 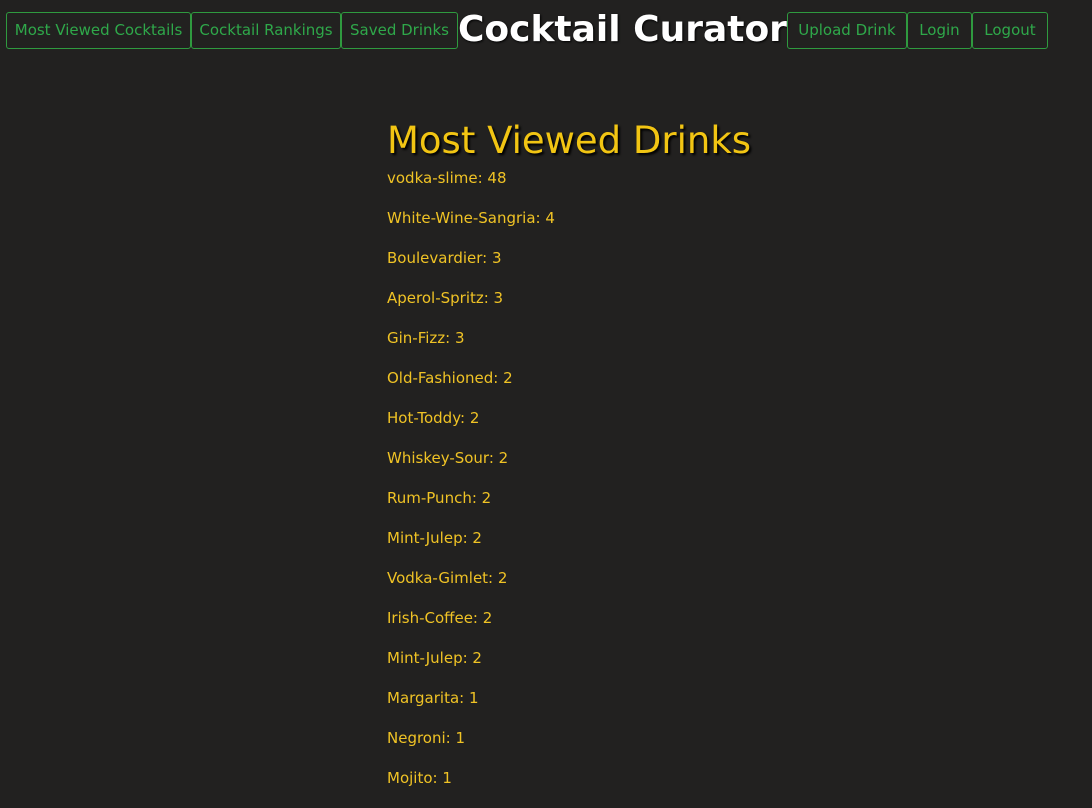 What do you see at coordinates (447, 578) in the screenshot?
I see `drink-list-item: Vodka-Gimlet: 2` at bounding box center [447, 578].